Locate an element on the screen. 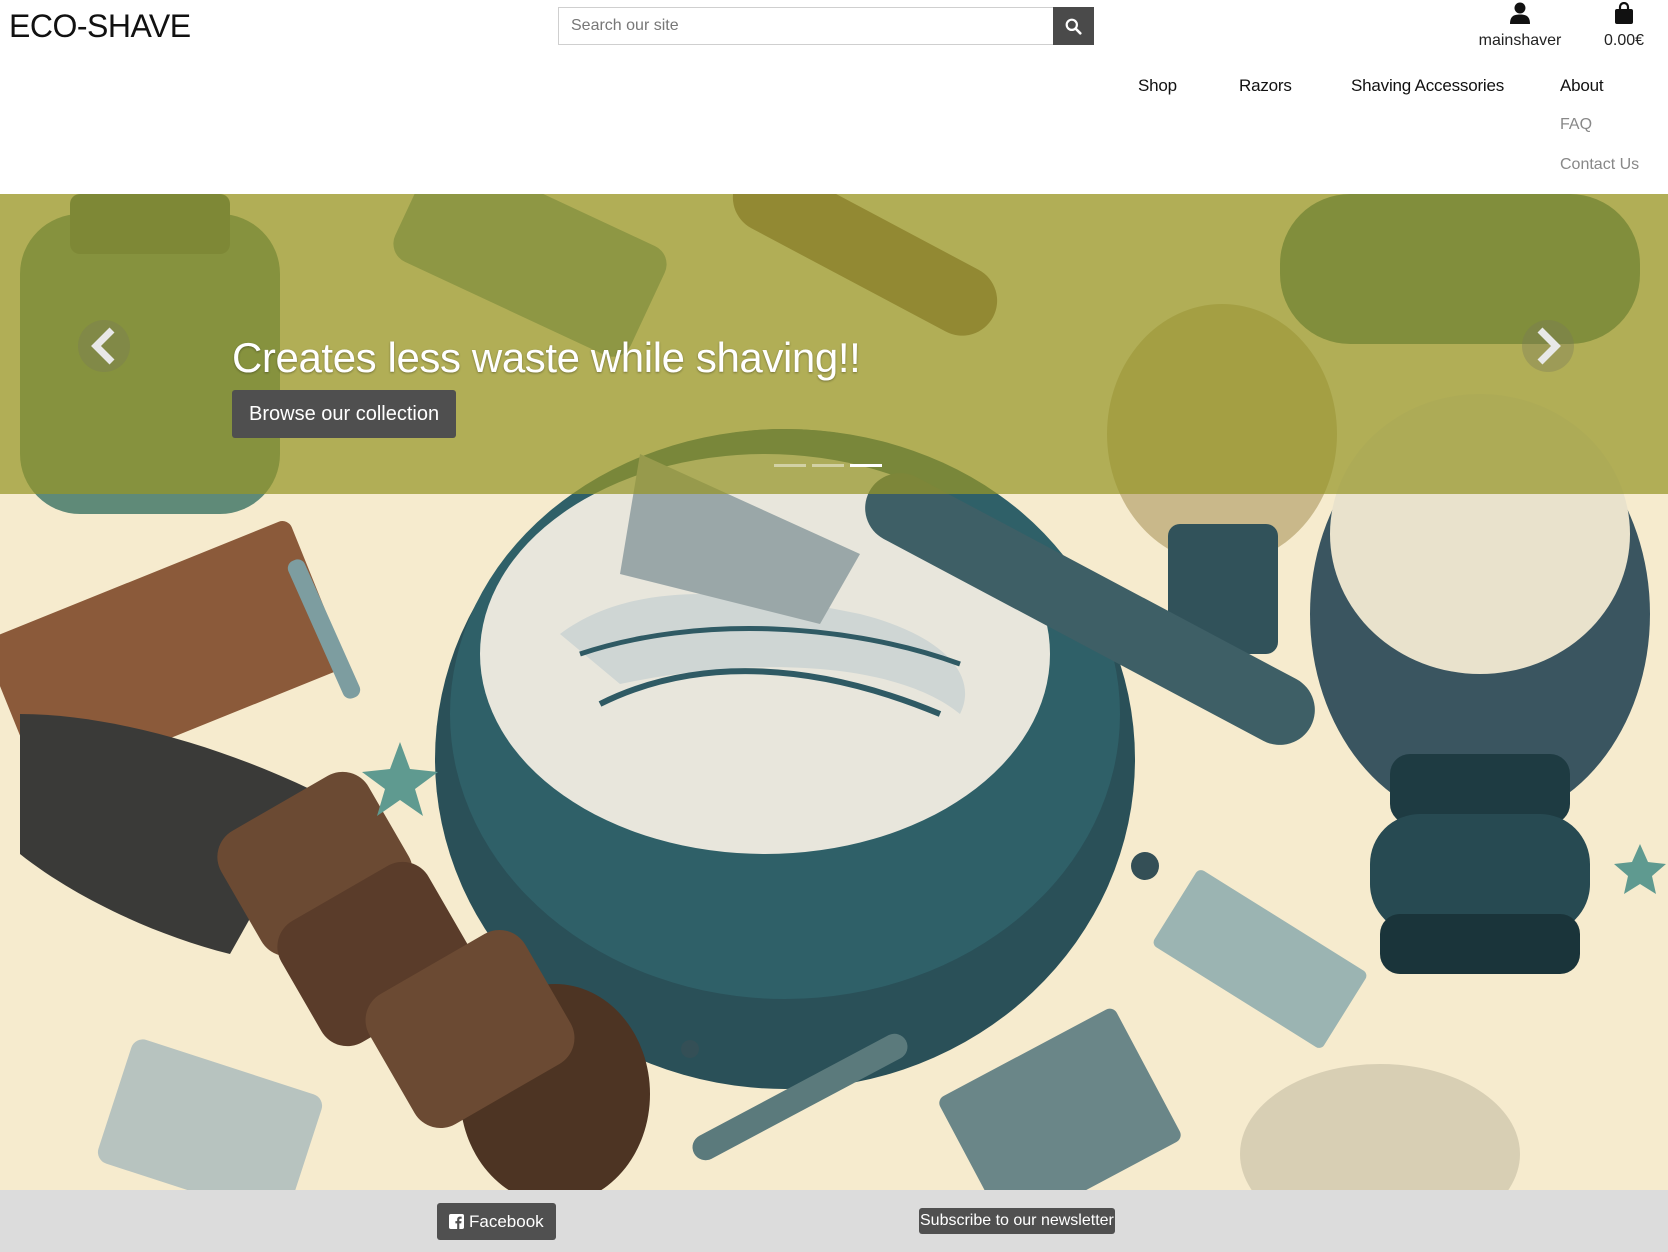 The width and height of the screenshot is (1668, 1252). facebook-button: Facebook is located at coordinates (496, 1221).